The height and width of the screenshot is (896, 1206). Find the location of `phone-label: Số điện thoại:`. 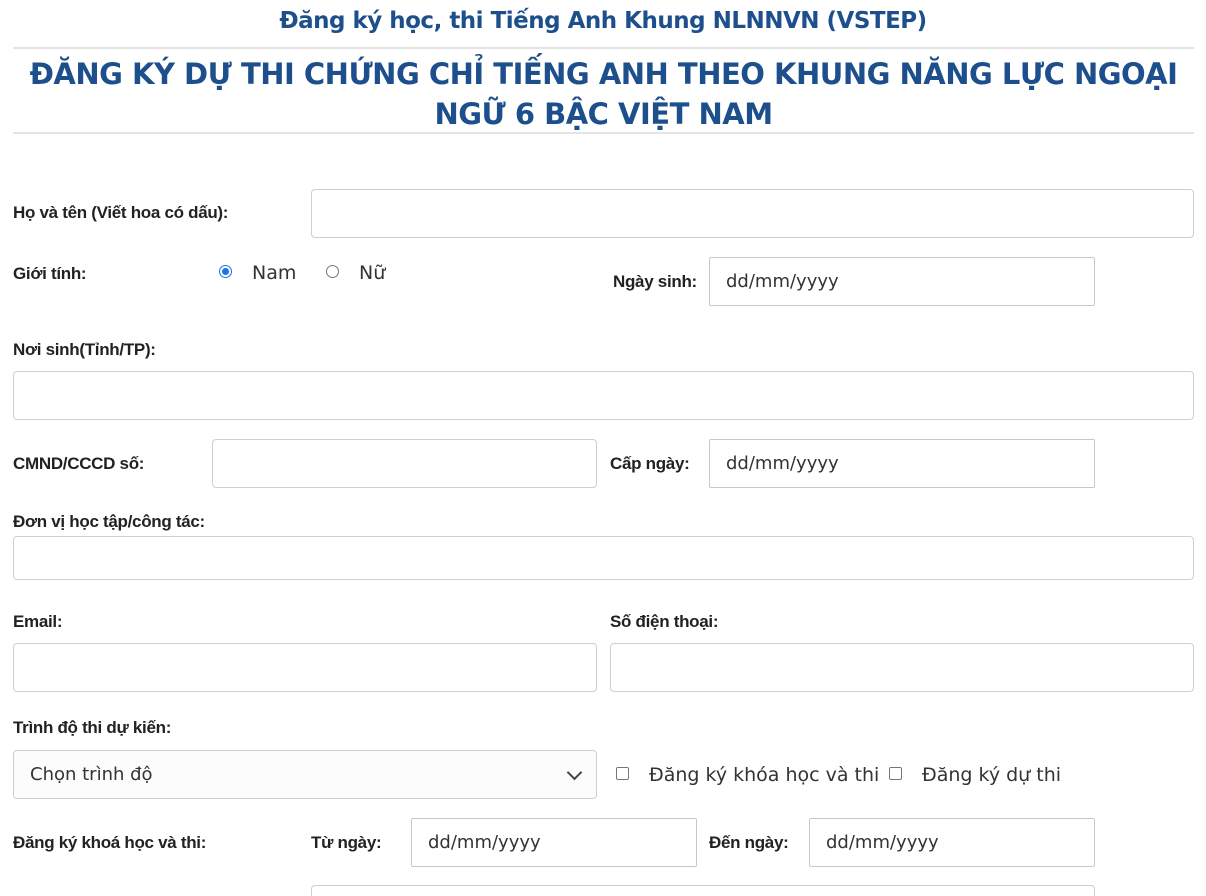

phone-label: Số điện thoại: is located at coordinates (664, 621).